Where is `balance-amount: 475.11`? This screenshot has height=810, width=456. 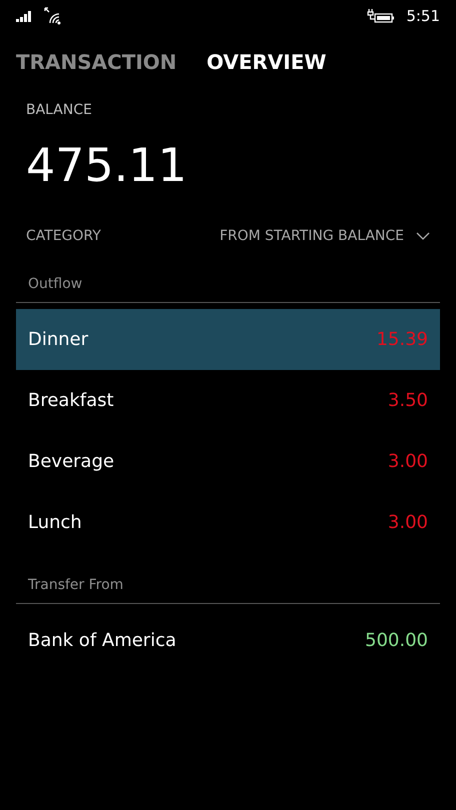 balance-amount: 475.11 is located at coordinates (106, 165).